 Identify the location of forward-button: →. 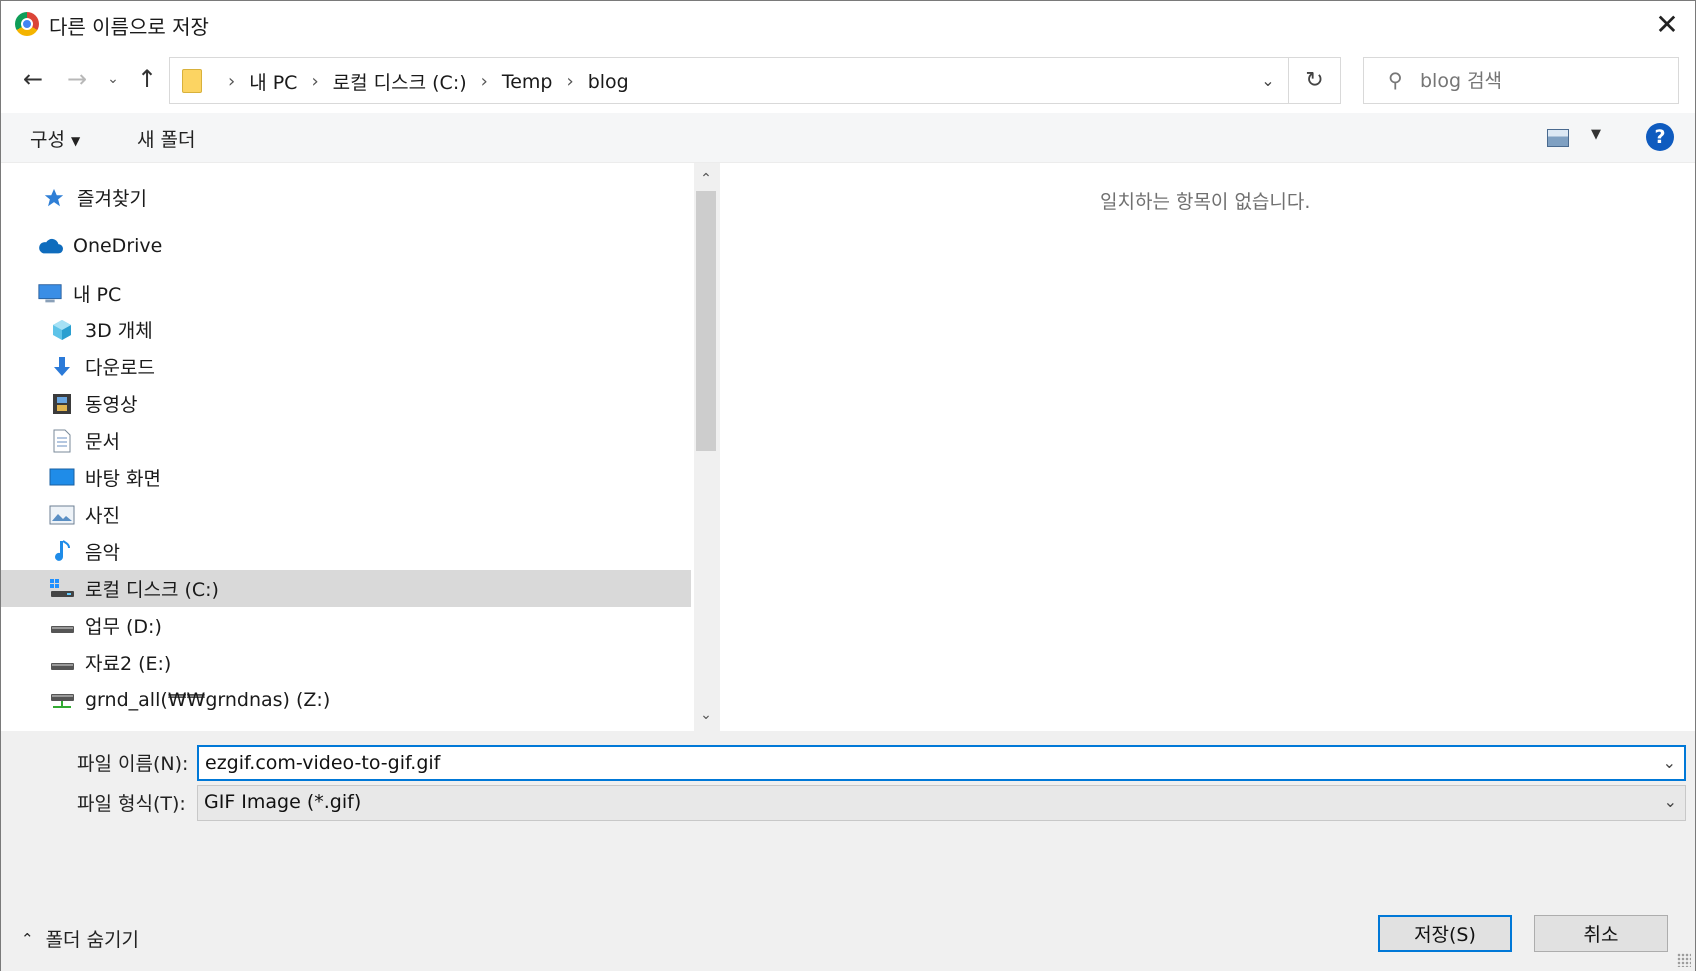
(77, 79).